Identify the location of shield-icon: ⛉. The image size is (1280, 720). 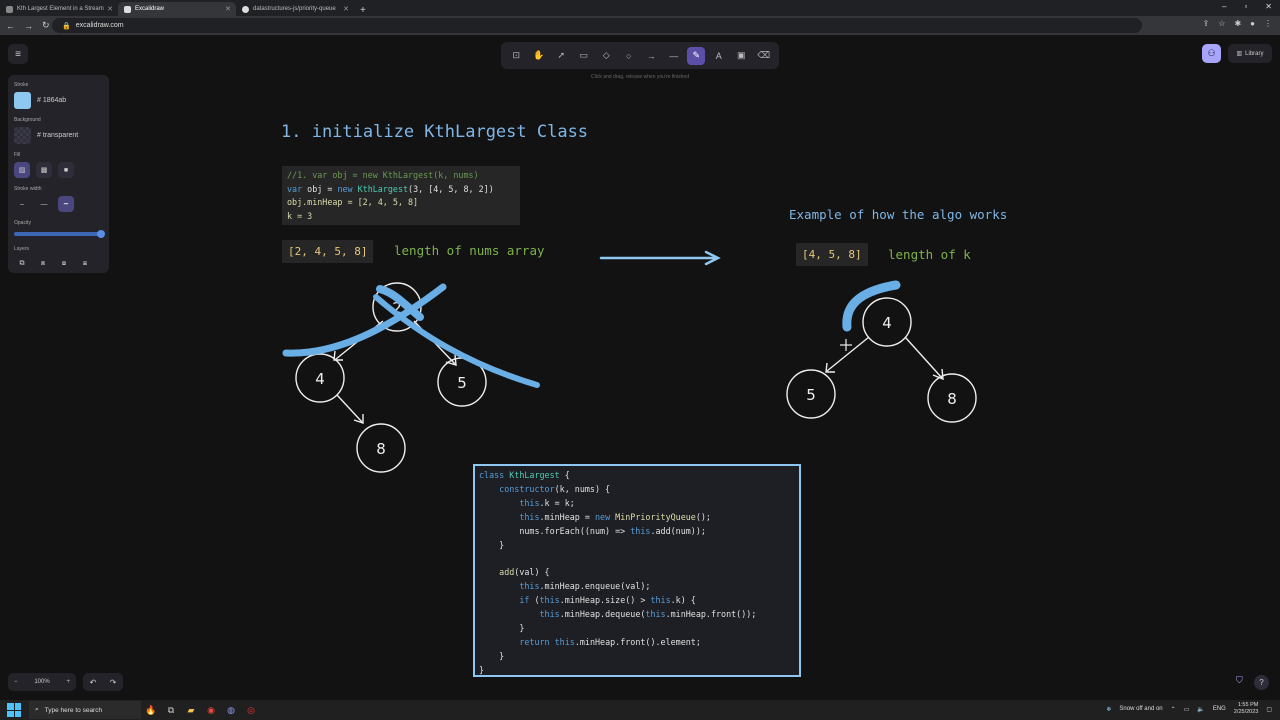
(1239, 680).